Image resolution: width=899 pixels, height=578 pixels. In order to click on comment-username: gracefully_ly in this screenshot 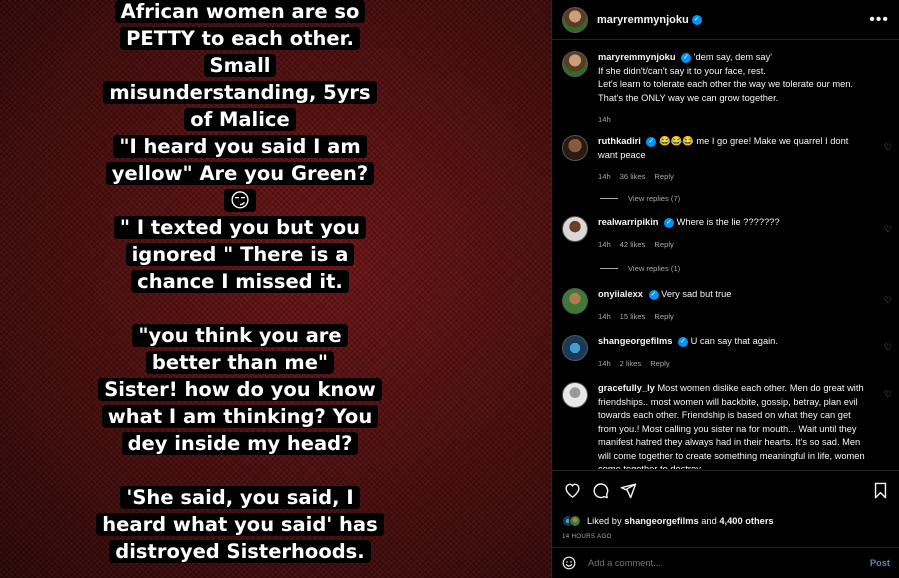, I will do `click(626, 388)`.